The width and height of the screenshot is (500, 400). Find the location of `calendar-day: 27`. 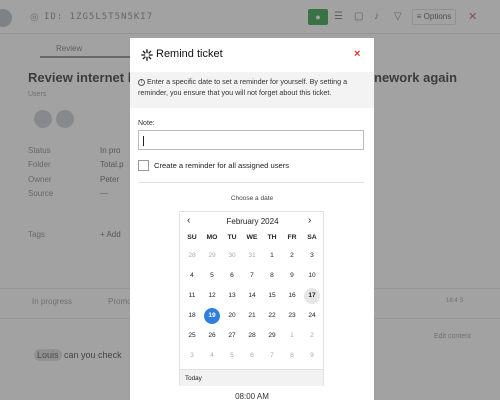

calendar-day: 27 is located at coordinates (232, 336).